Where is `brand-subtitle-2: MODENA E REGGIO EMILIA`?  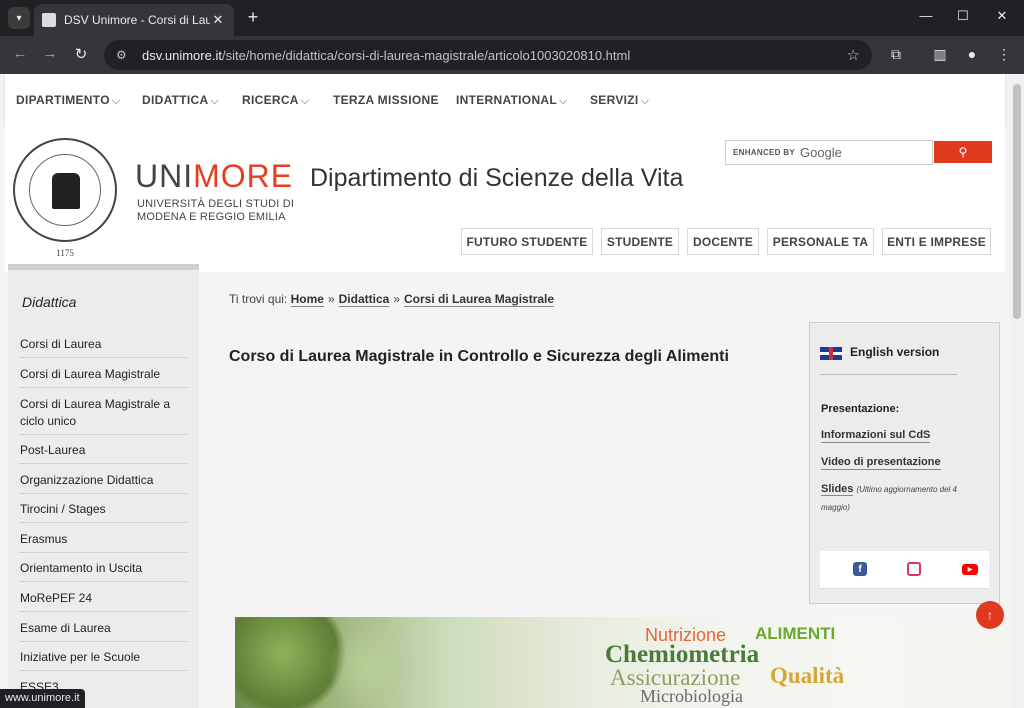
brand-subtitle-2: MODENA E REGGIO EMILIA is located at coordinates (211, 217).